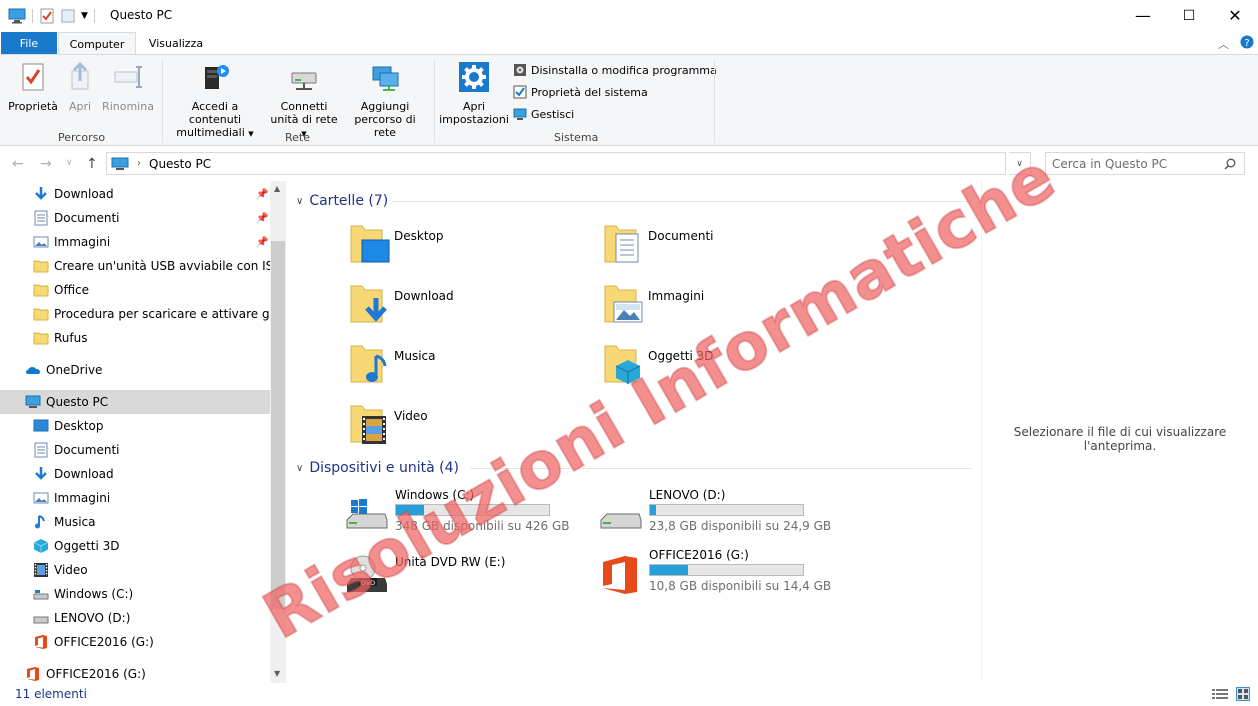 The width and height of the screenshot is (1258, 706). Describe the element at coordinates (1189, 15) in the screenshot. I see `maximize-button: ☐` at that location.